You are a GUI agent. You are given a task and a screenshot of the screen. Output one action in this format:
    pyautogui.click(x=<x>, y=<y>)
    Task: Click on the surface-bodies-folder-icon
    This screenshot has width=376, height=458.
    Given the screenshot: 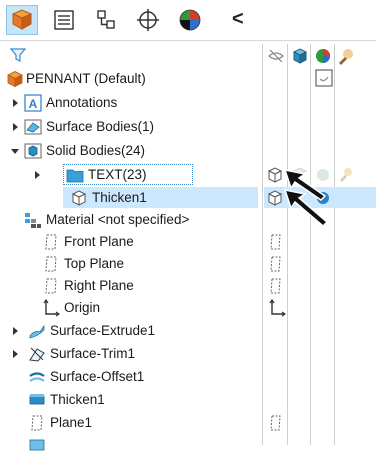 What is the action you would take?
    pyautogui.click(x=33, y=127)
    